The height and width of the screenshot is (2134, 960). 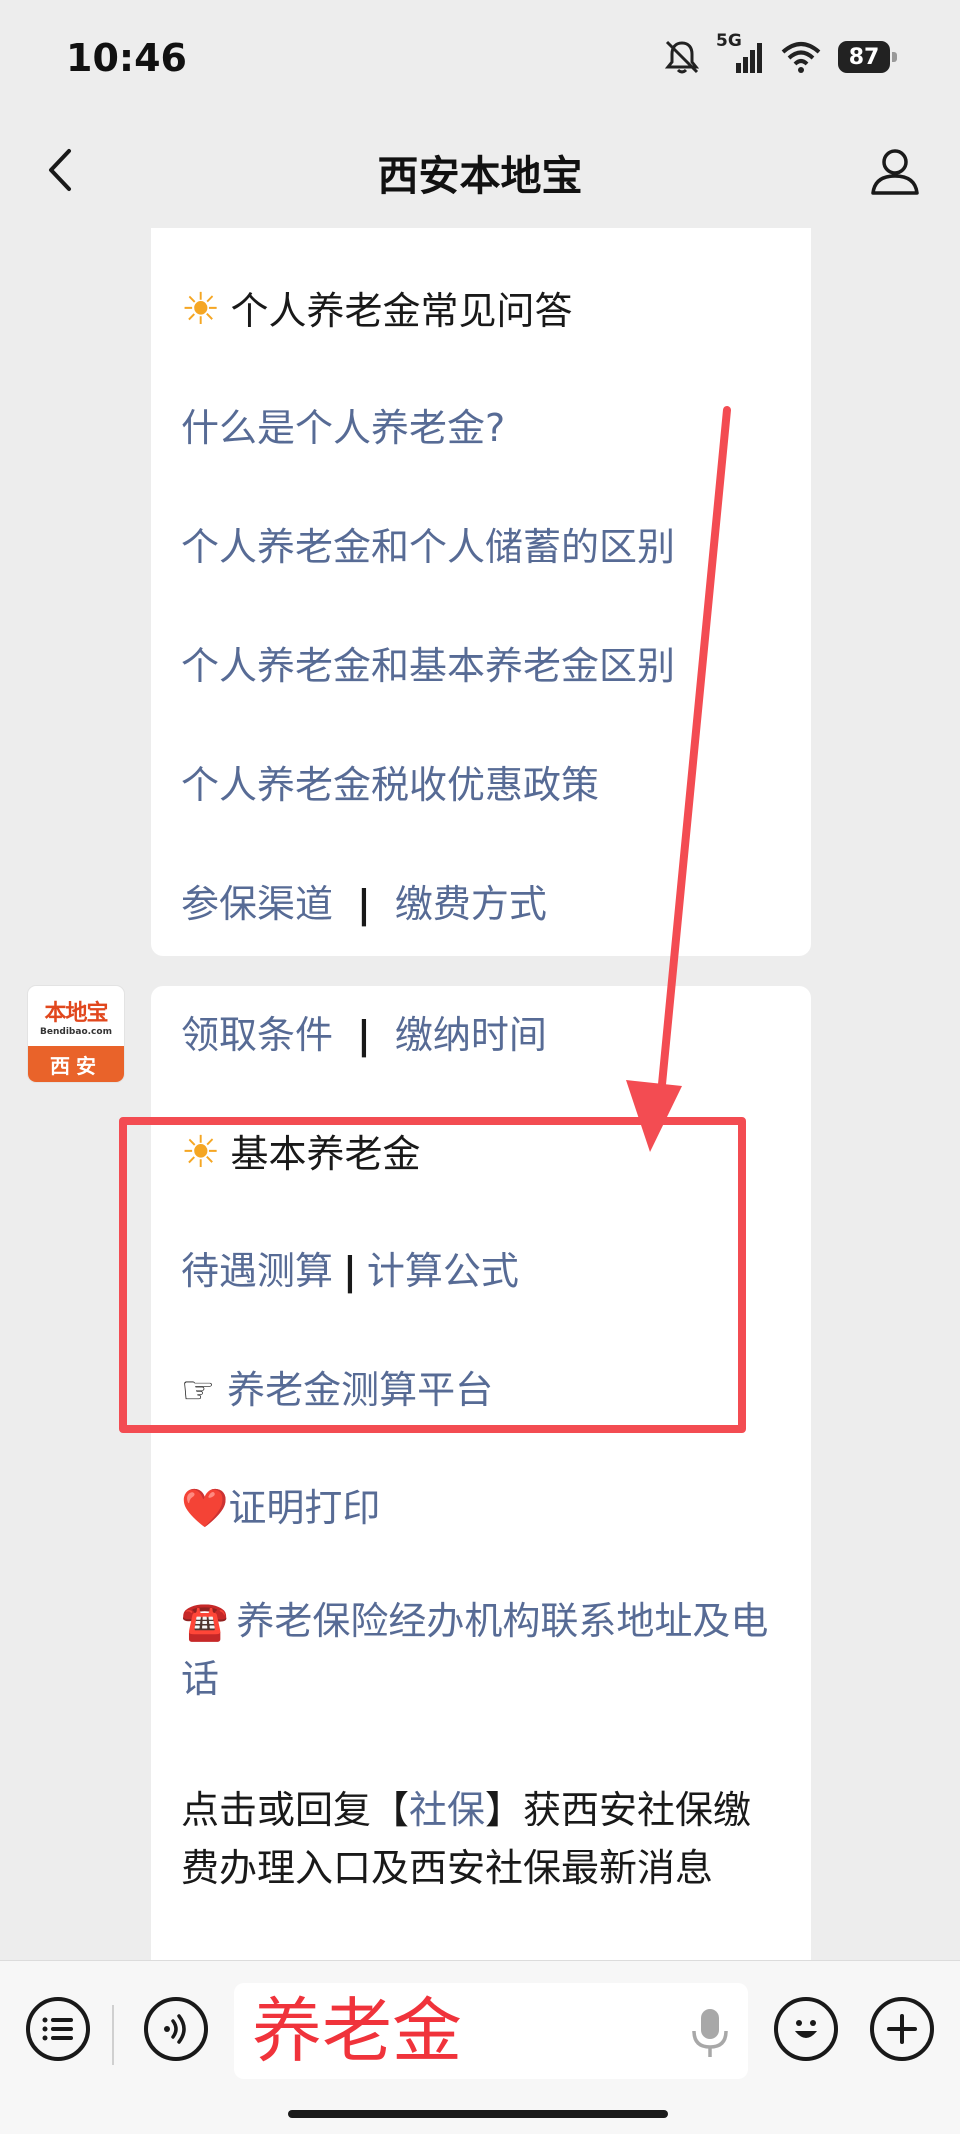 What do you see at coordinates (390, 785) in the screenshot?
I see `faq-link-4: 个人养老金税收优惠政策` at bounding box center [390, 785].